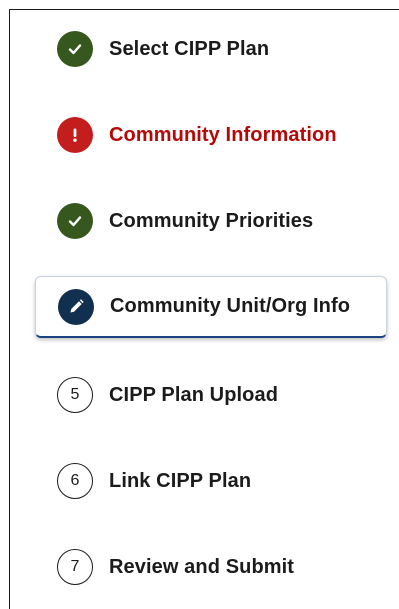 The height and width of the screenshot is (609, 399). Describe the element at coordinates (230, 306) in the screenshot. I see `step-label: Community Unit/Org Info` at that location.